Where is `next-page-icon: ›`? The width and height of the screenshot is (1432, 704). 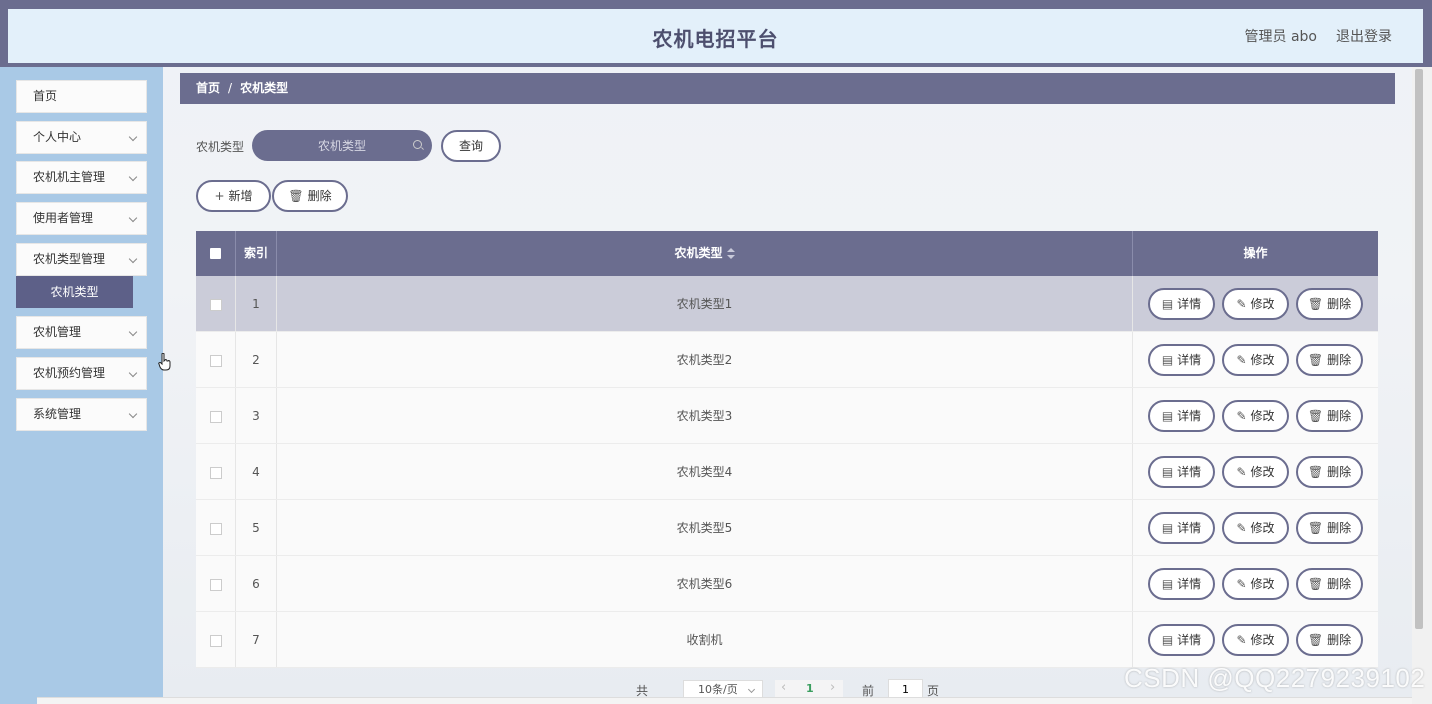
next-page-icon: › is located at coordinates (832, 687).